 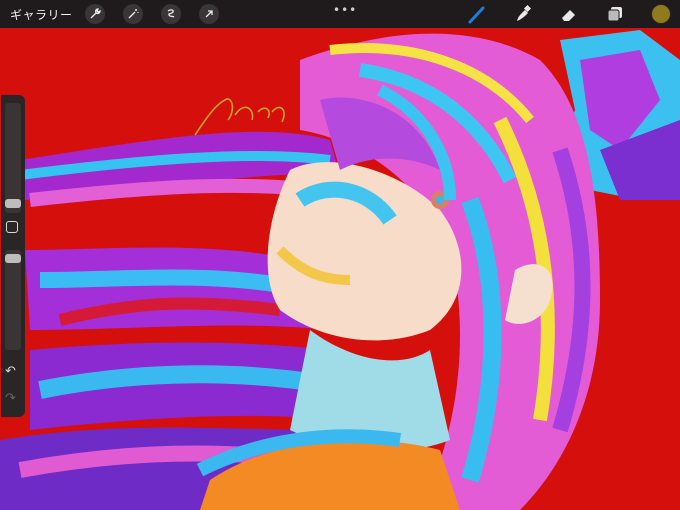 What do you see at coordinates (208, 14) in the screenshot?
I see `transform-arrow-icon` at bounding box center [208, 14].